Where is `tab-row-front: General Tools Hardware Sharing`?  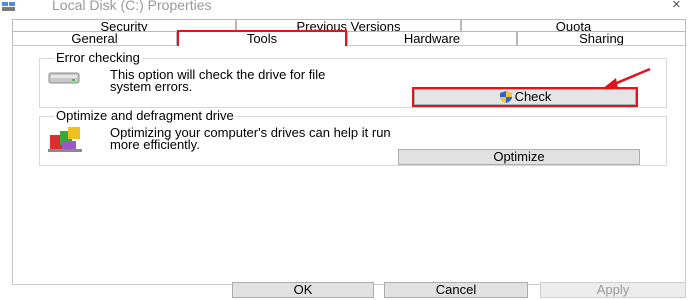
tab-row-front: General Tools Hardware Sharing is located at coordinates (349, 38).